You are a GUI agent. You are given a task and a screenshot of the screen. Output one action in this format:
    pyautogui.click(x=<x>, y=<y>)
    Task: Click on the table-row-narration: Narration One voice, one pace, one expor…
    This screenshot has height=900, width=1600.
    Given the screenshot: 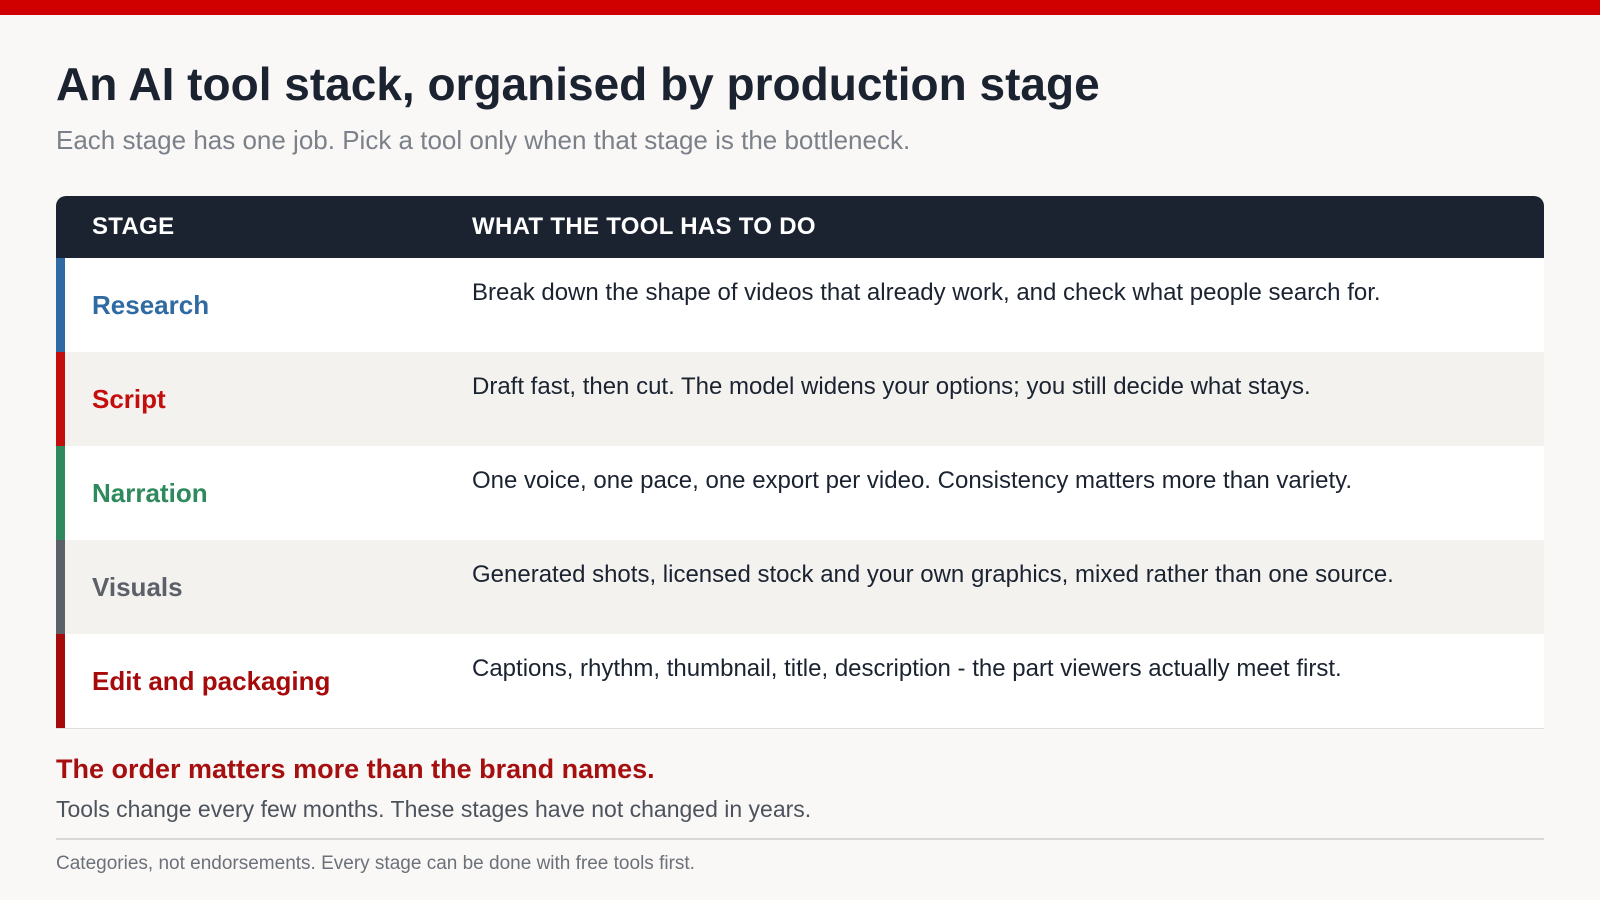 What is the action you would take?
    pyautogui.click(x=800, y=493)
    